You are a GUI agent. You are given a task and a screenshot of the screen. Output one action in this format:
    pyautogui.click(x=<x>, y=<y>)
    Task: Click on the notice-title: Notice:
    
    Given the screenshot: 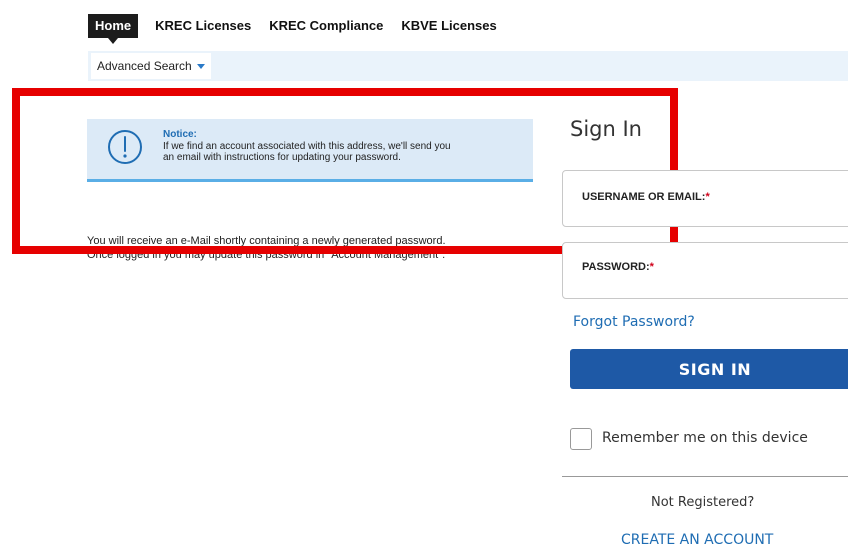 What is the action you would take?
    pyautogui.click(x=180, y=134)
    